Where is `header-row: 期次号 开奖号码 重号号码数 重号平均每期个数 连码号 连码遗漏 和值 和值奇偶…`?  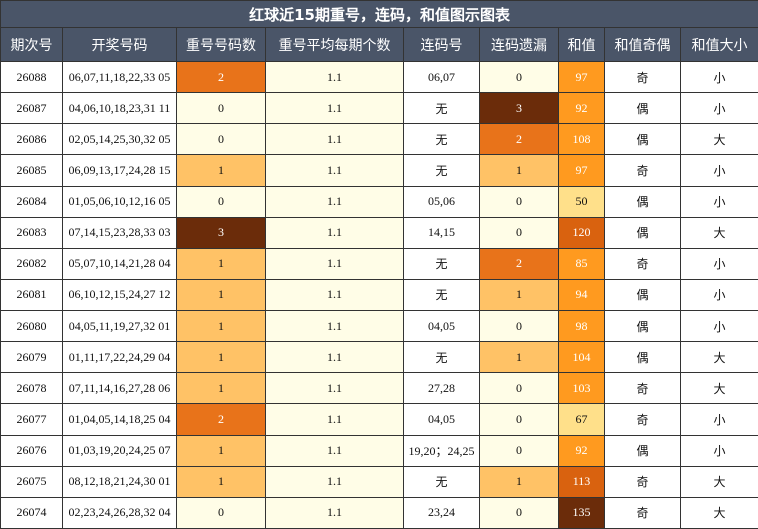
header-row: 期次号 开奖号码 重号号码数 重号平均每期个数 连码号 连码遗漏 和值 和值奇偶… is located at coordinates (379, 44).